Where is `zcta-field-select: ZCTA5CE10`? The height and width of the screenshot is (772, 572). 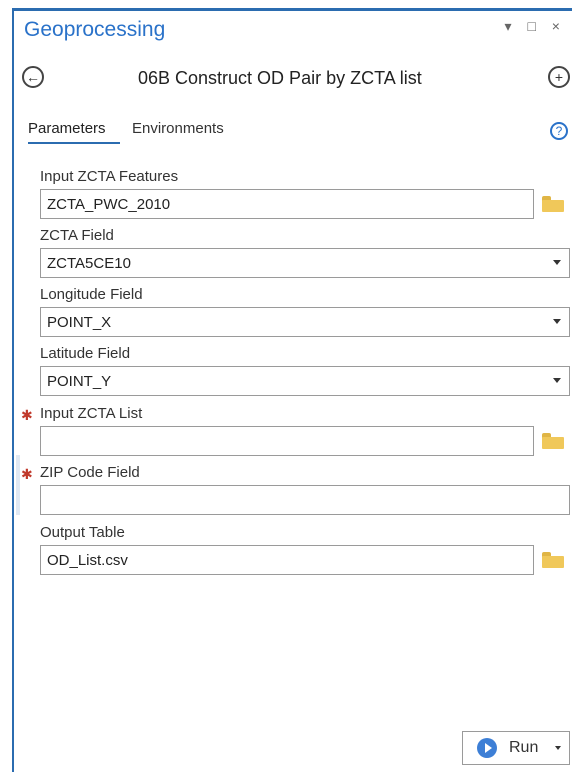
zcta-field-select: ZCTA5CE10 is located at coordinates (305, 263).